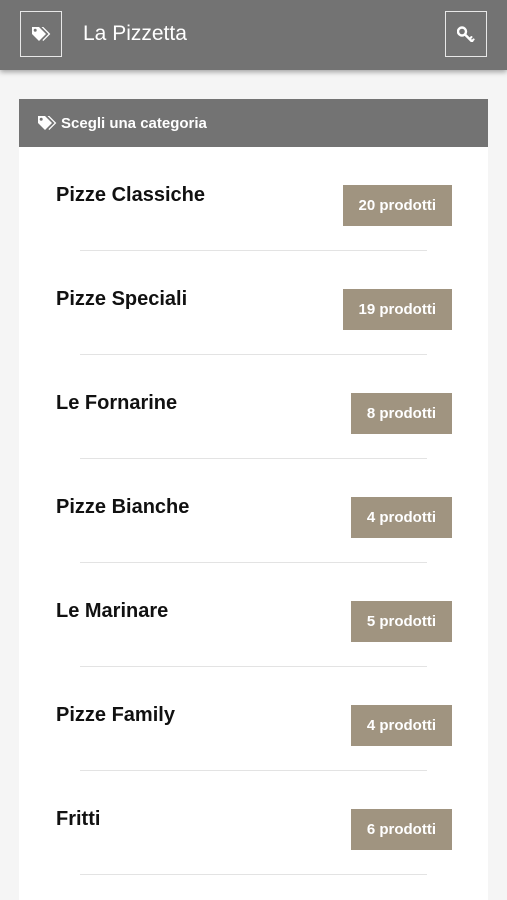  Describe the element at coordinates (253, 303) in the screenshot. I see `category-item: Pizze Speciali 19 prodotti` at that location.